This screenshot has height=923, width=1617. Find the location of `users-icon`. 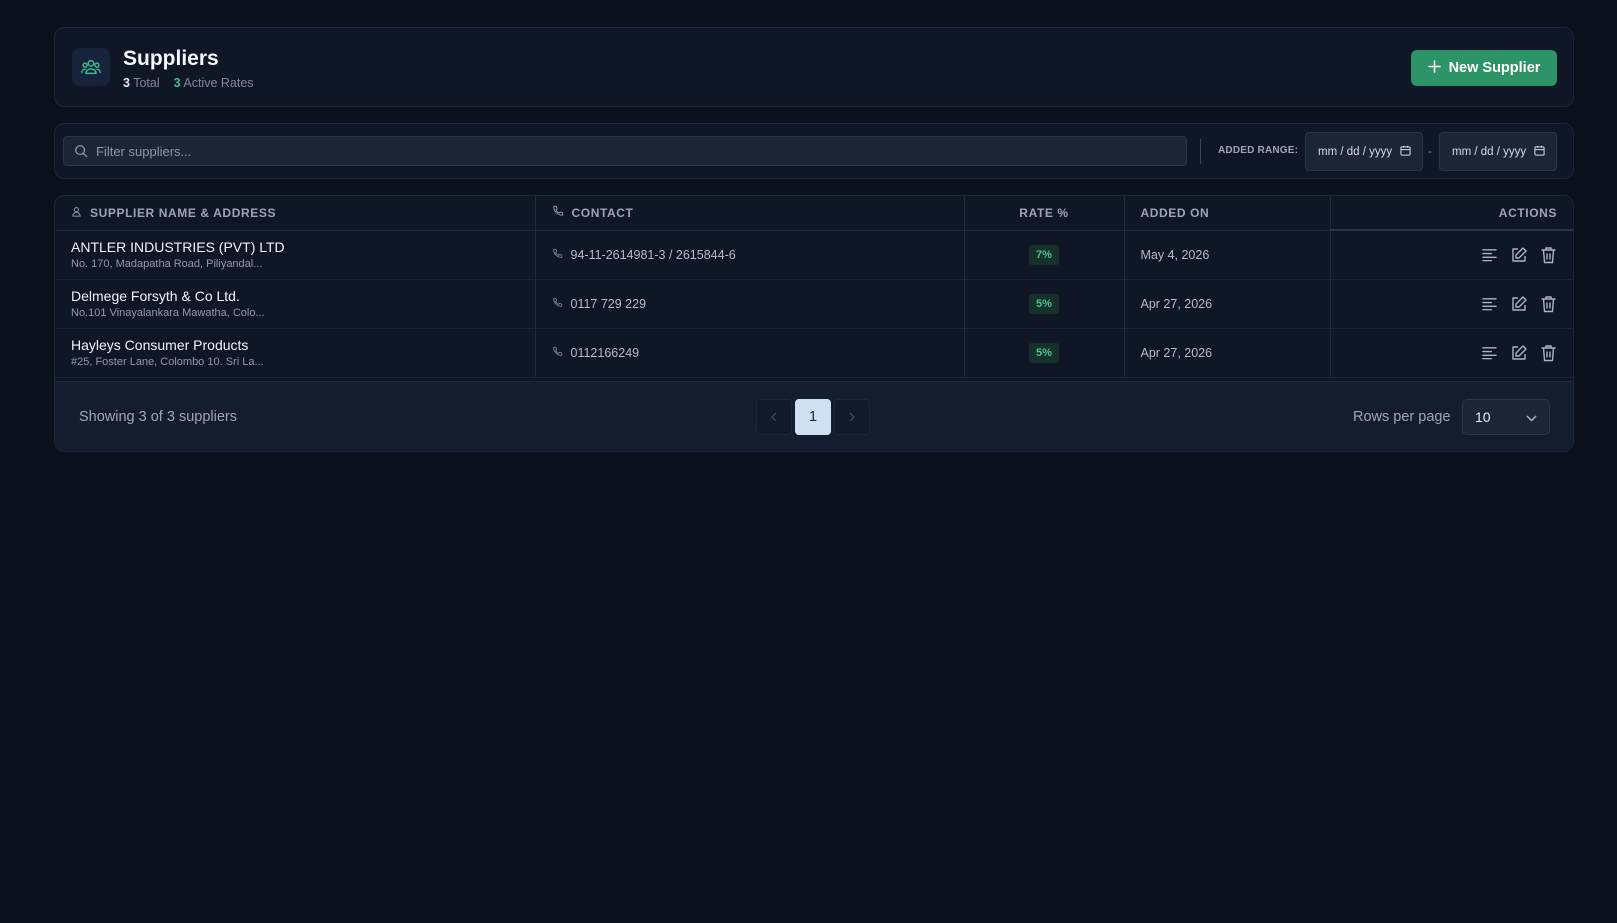

users-icon is located at coordinates (91, 67).